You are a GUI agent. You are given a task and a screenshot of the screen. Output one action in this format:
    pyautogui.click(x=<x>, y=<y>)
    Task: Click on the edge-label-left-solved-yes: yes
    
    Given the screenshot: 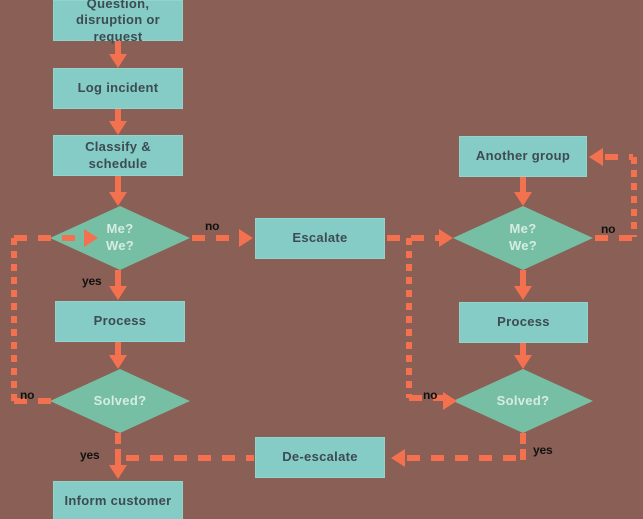 What is the action you would take?
    pyautogui.click(x=90, y=455)
    